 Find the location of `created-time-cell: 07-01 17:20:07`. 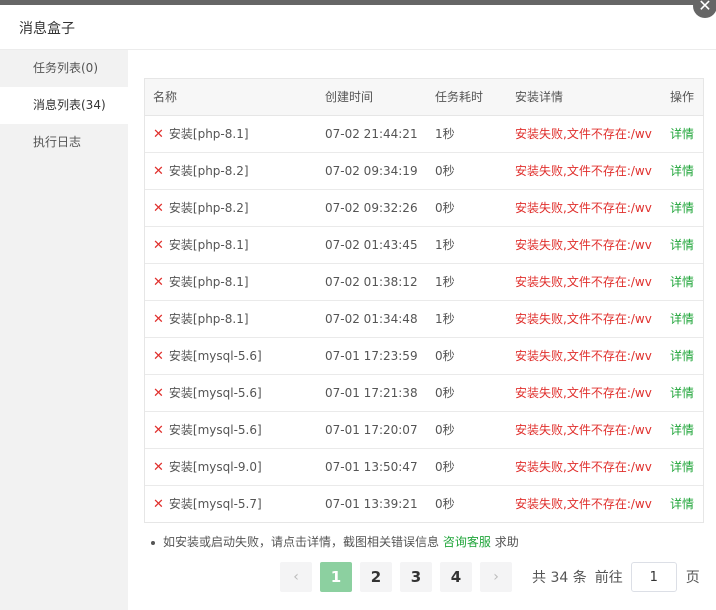

created-time-cell: 07-01 17:20:07 is located at coordinates (372, 430).